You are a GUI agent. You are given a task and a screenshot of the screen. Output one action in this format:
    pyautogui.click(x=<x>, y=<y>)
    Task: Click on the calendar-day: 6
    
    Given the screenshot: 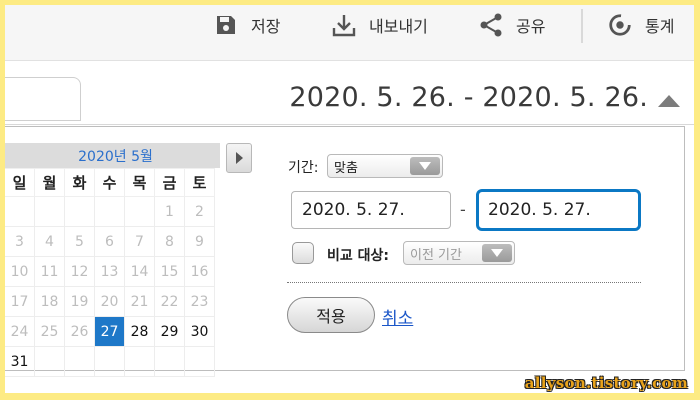 What is the action you would take?
    pyautogui.click(x=109, y=241)
    